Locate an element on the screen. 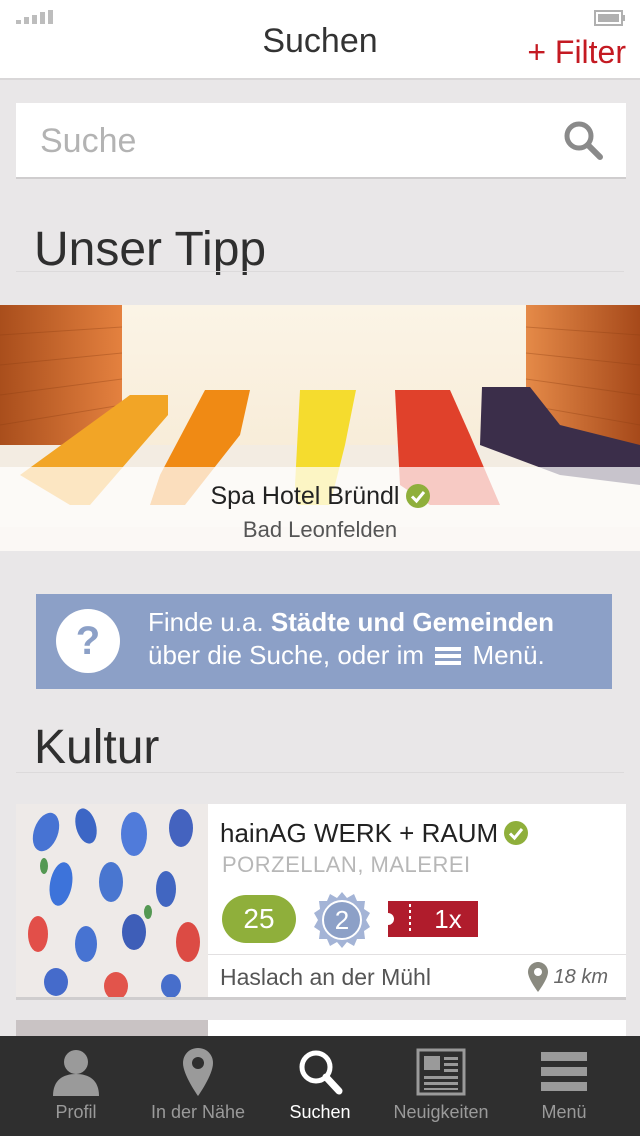 This screenshot has height=1136, width=640. rosette-value: 2 is located at coordinates (342, 920).